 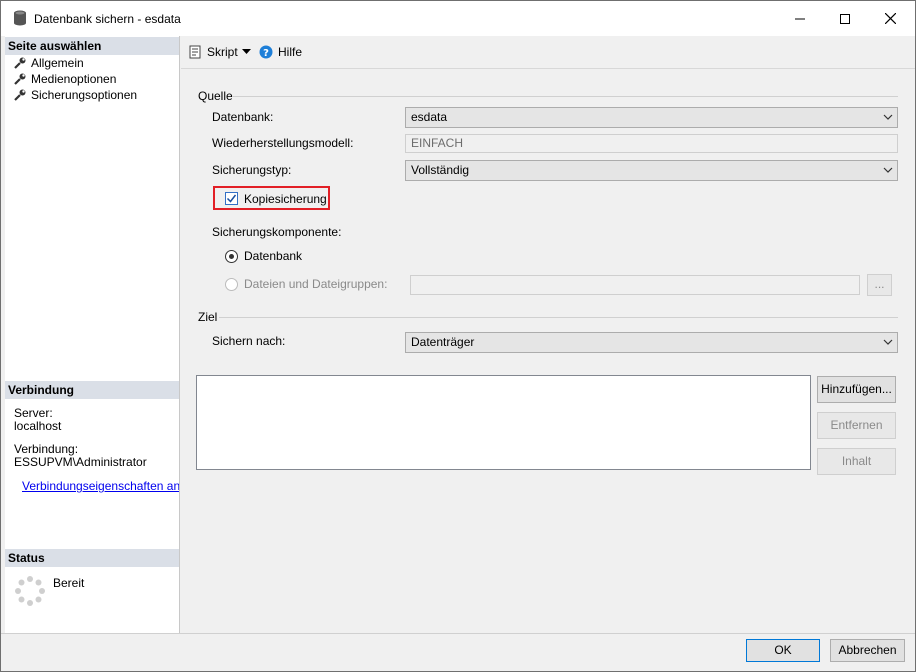 What do you see at coordinates (651, 170) in the screenshot?
I see `backup-type-dropdown: Vollständig` at bounding box center [651, 170].